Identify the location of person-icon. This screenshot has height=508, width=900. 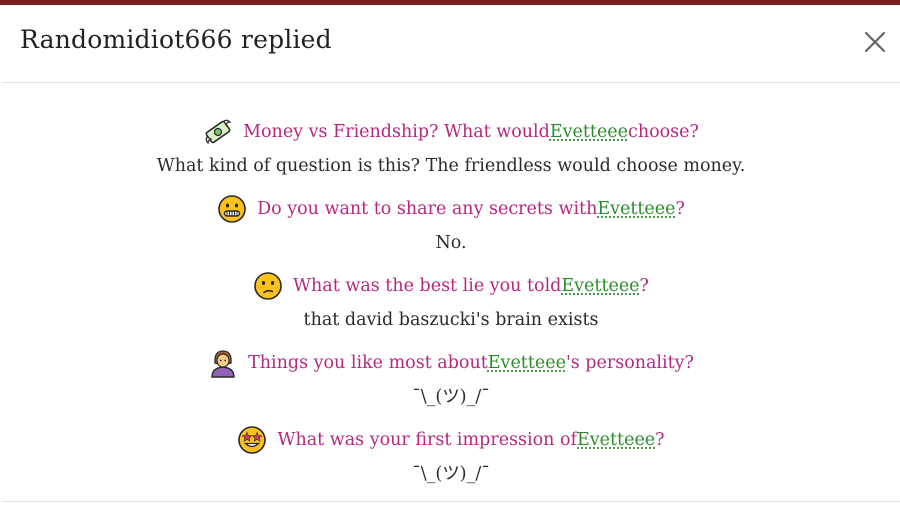
(223, 363).